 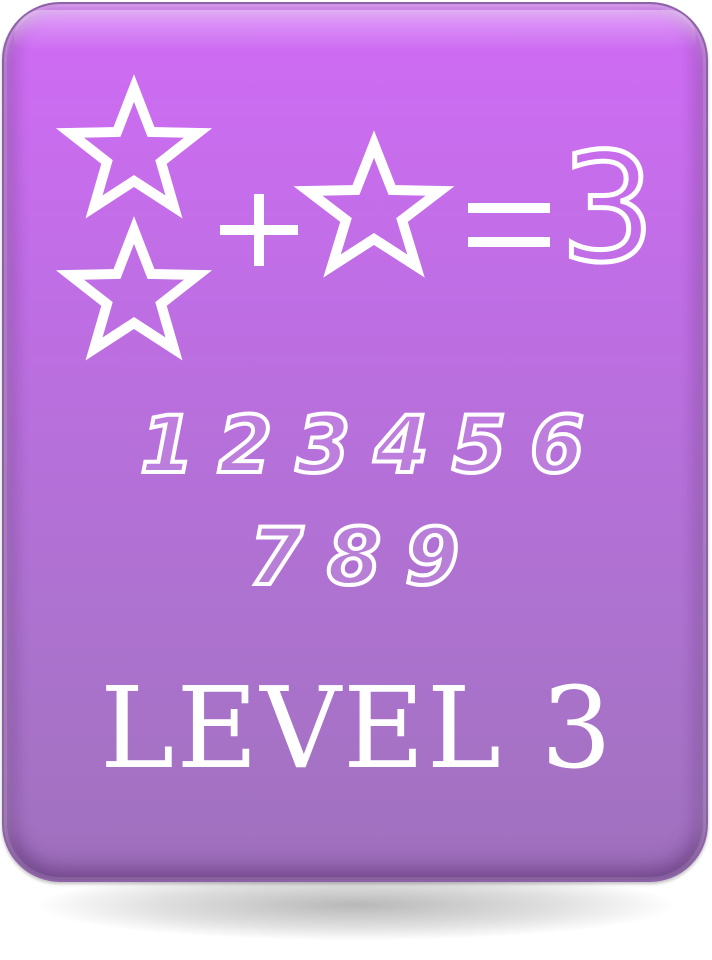 What do you see at coordinates (509, 225) in the screenshot?
I see `equals-sign` at bounding box center [509, 225].